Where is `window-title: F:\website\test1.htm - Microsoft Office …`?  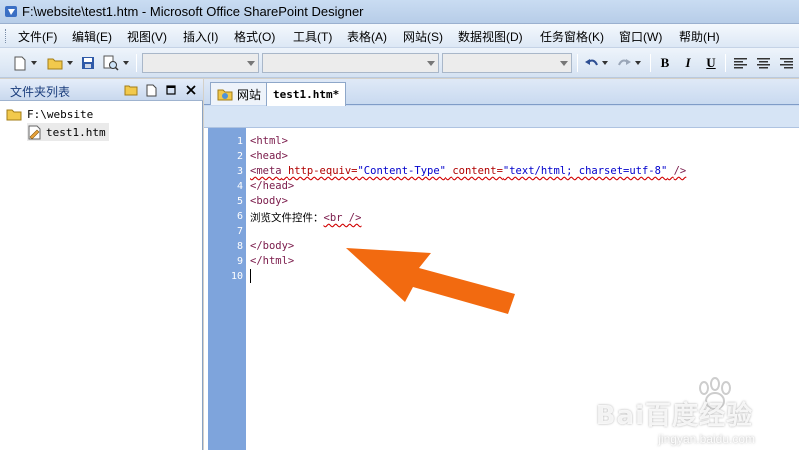
window-title: F:\website\test1.htm - Microsoft Office … is located at coordinates (193, 11).